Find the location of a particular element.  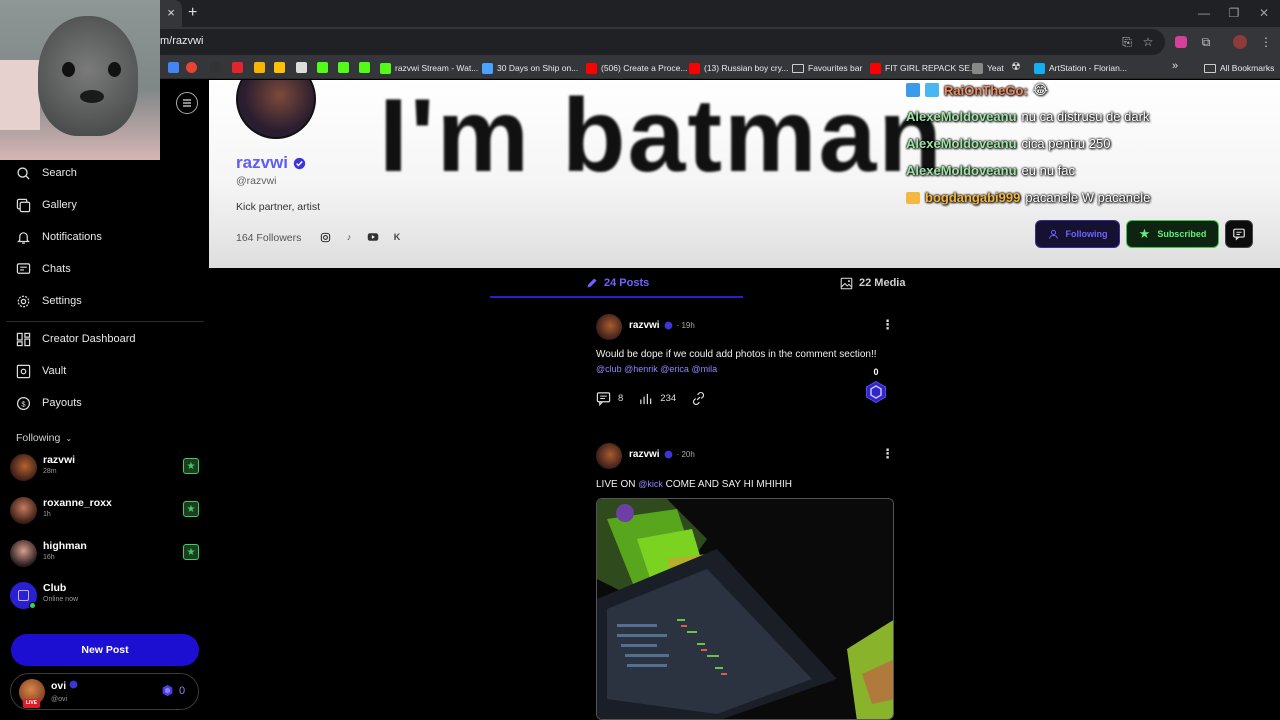

sidebar-item-notifications: Notifications is located at coordinates (59, 237).